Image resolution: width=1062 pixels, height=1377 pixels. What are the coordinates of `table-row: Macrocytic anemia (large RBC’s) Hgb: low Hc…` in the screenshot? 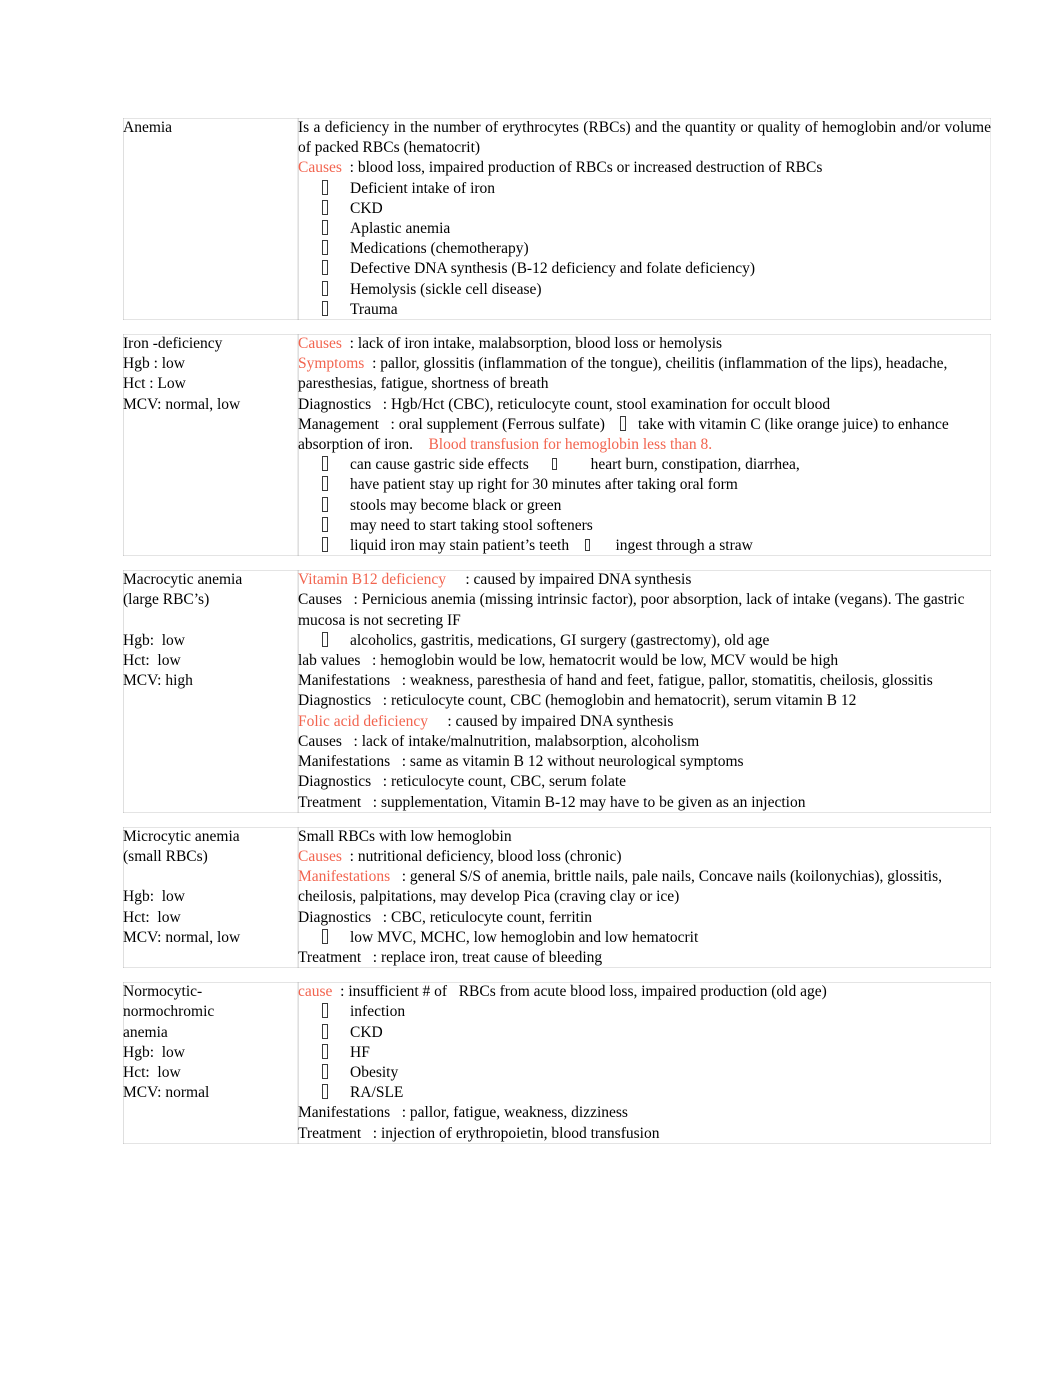 It's located at (557, 691).